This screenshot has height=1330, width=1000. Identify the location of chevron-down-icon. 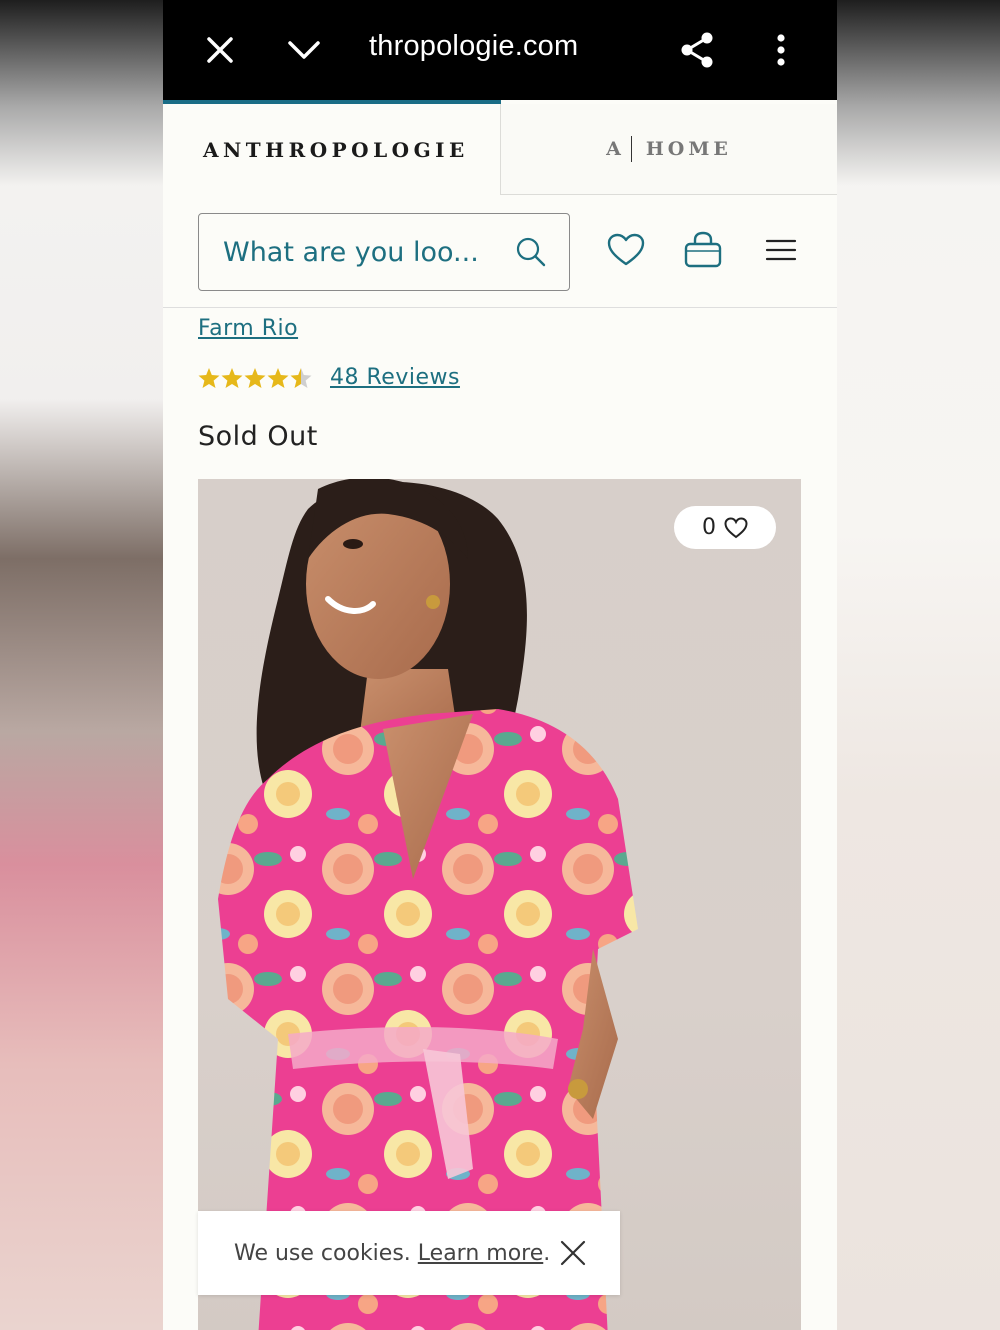
(304, 50).